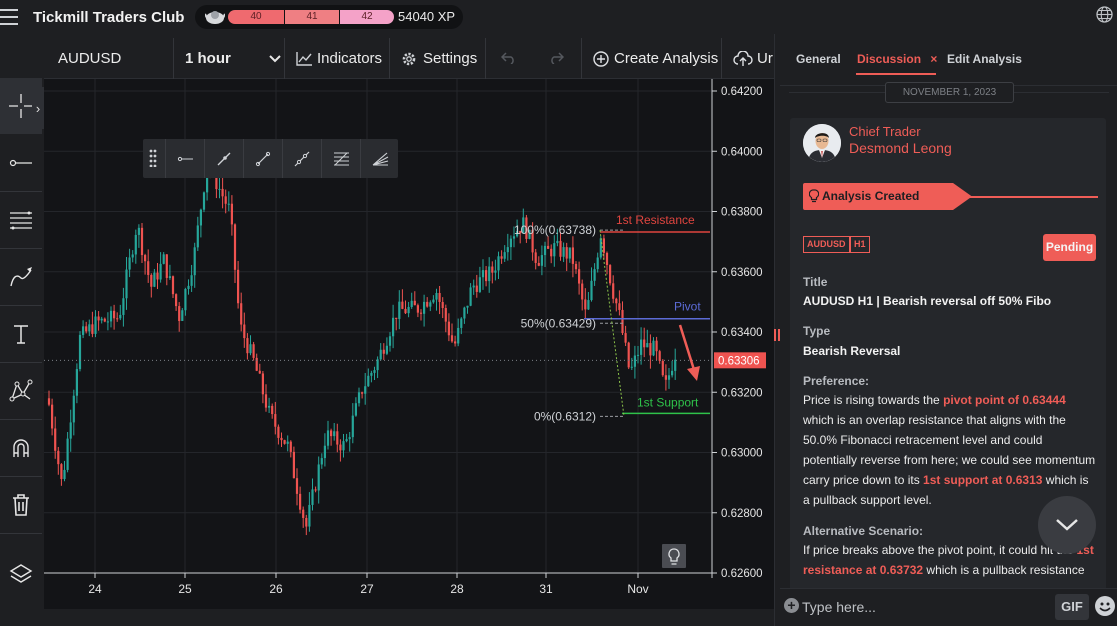 The height and width of the screenshot is (626, 1117). Describe the element at coordinates (556, 58) in the screenshot. I see `redo-icon` at that location.